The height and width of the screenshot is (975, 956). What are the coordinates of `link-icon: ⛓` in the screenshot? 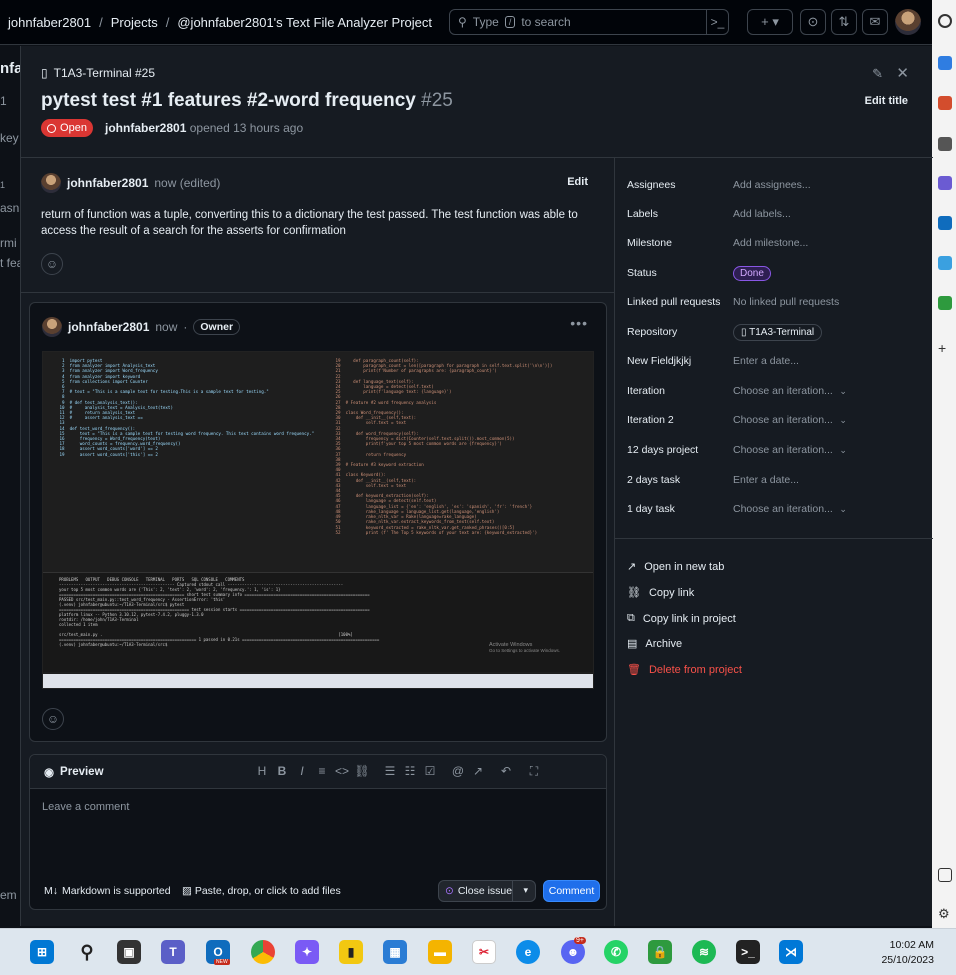 It's located at (362, 771).